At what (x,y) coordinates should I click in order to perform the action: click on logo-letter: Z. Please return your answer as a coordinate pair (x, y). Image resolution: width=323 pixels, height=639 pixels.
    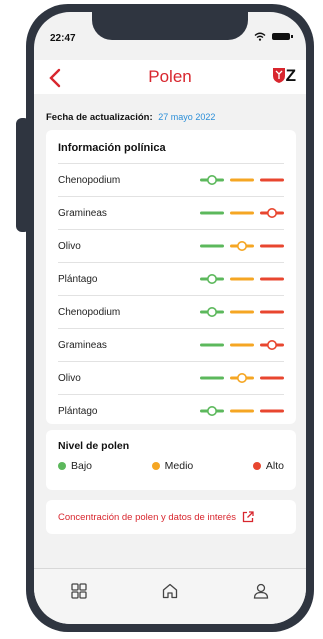
    Looking at the image, I should click on (290, 75).